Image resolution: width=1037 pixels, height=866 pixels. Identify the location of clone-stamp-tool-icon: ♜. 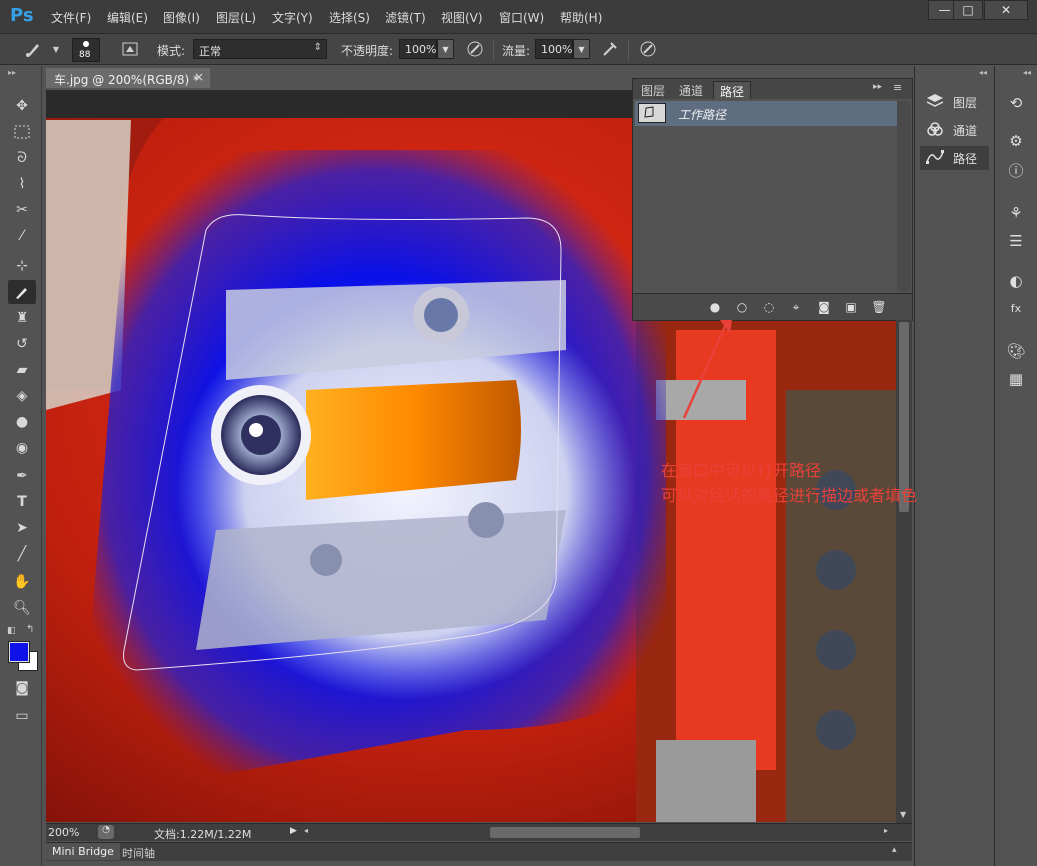
(22, 318).